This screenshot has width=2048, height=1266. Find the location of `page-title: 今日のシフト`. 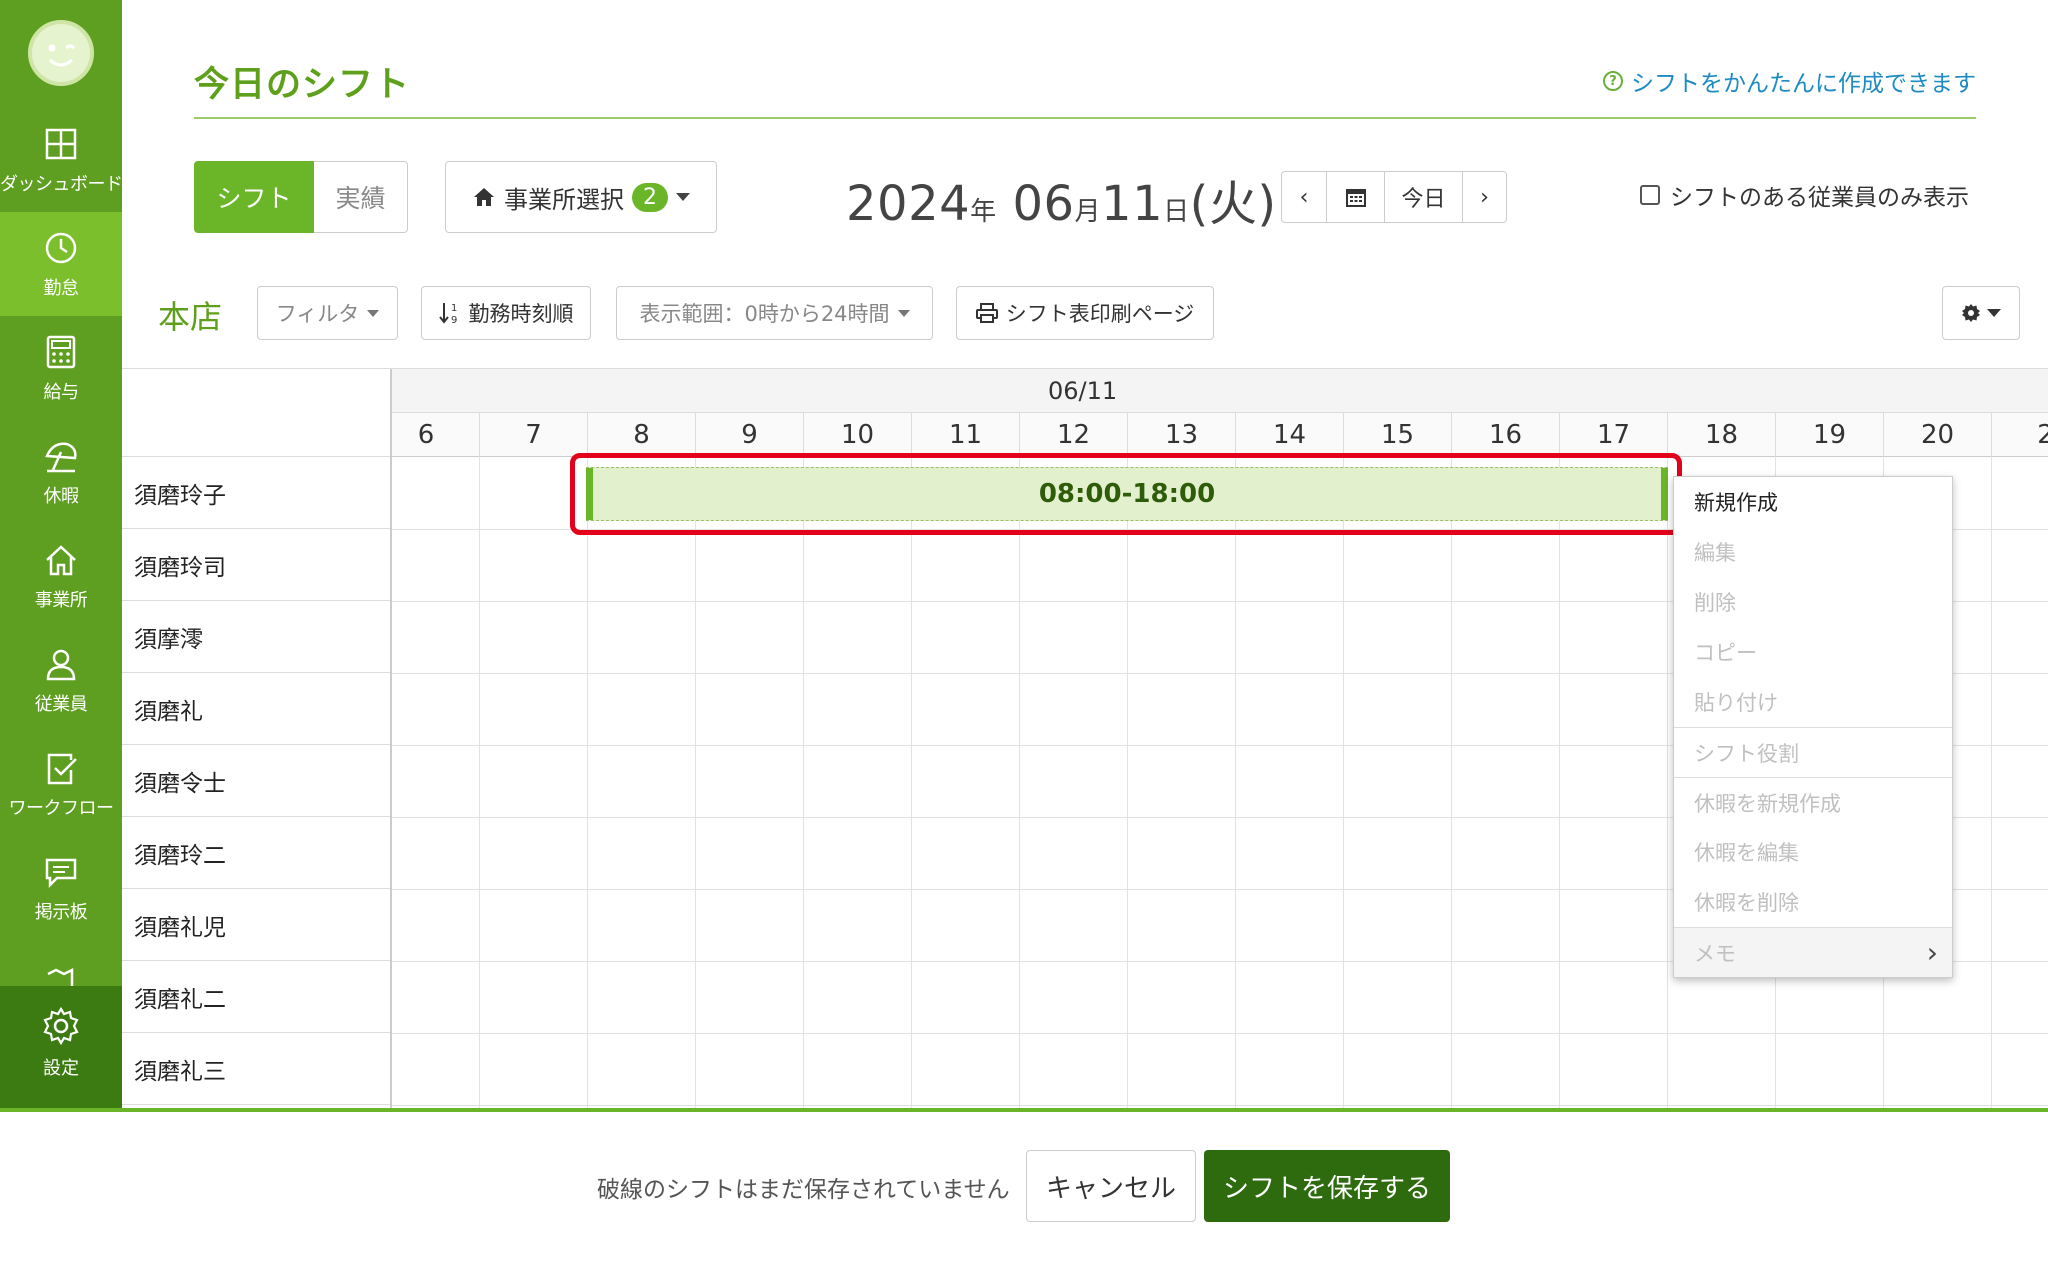

page-title: 今日のシフト is located at coordinates (302, 85).